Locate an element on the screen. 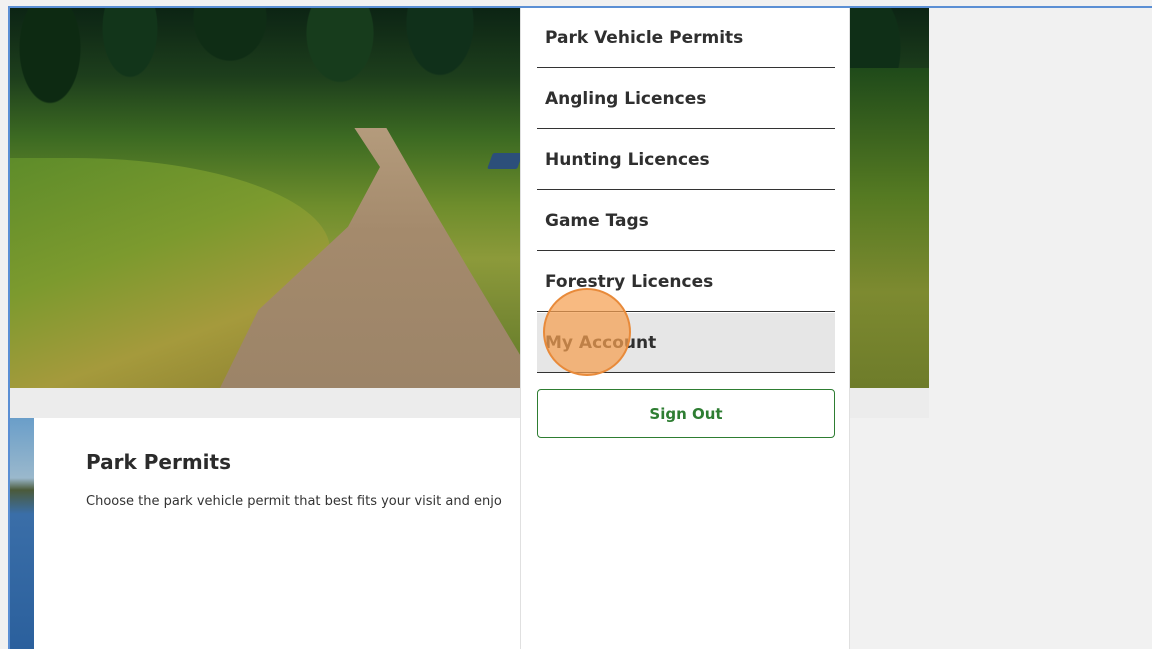  menu-item-label: My Account is located at coordinates (601, 342).